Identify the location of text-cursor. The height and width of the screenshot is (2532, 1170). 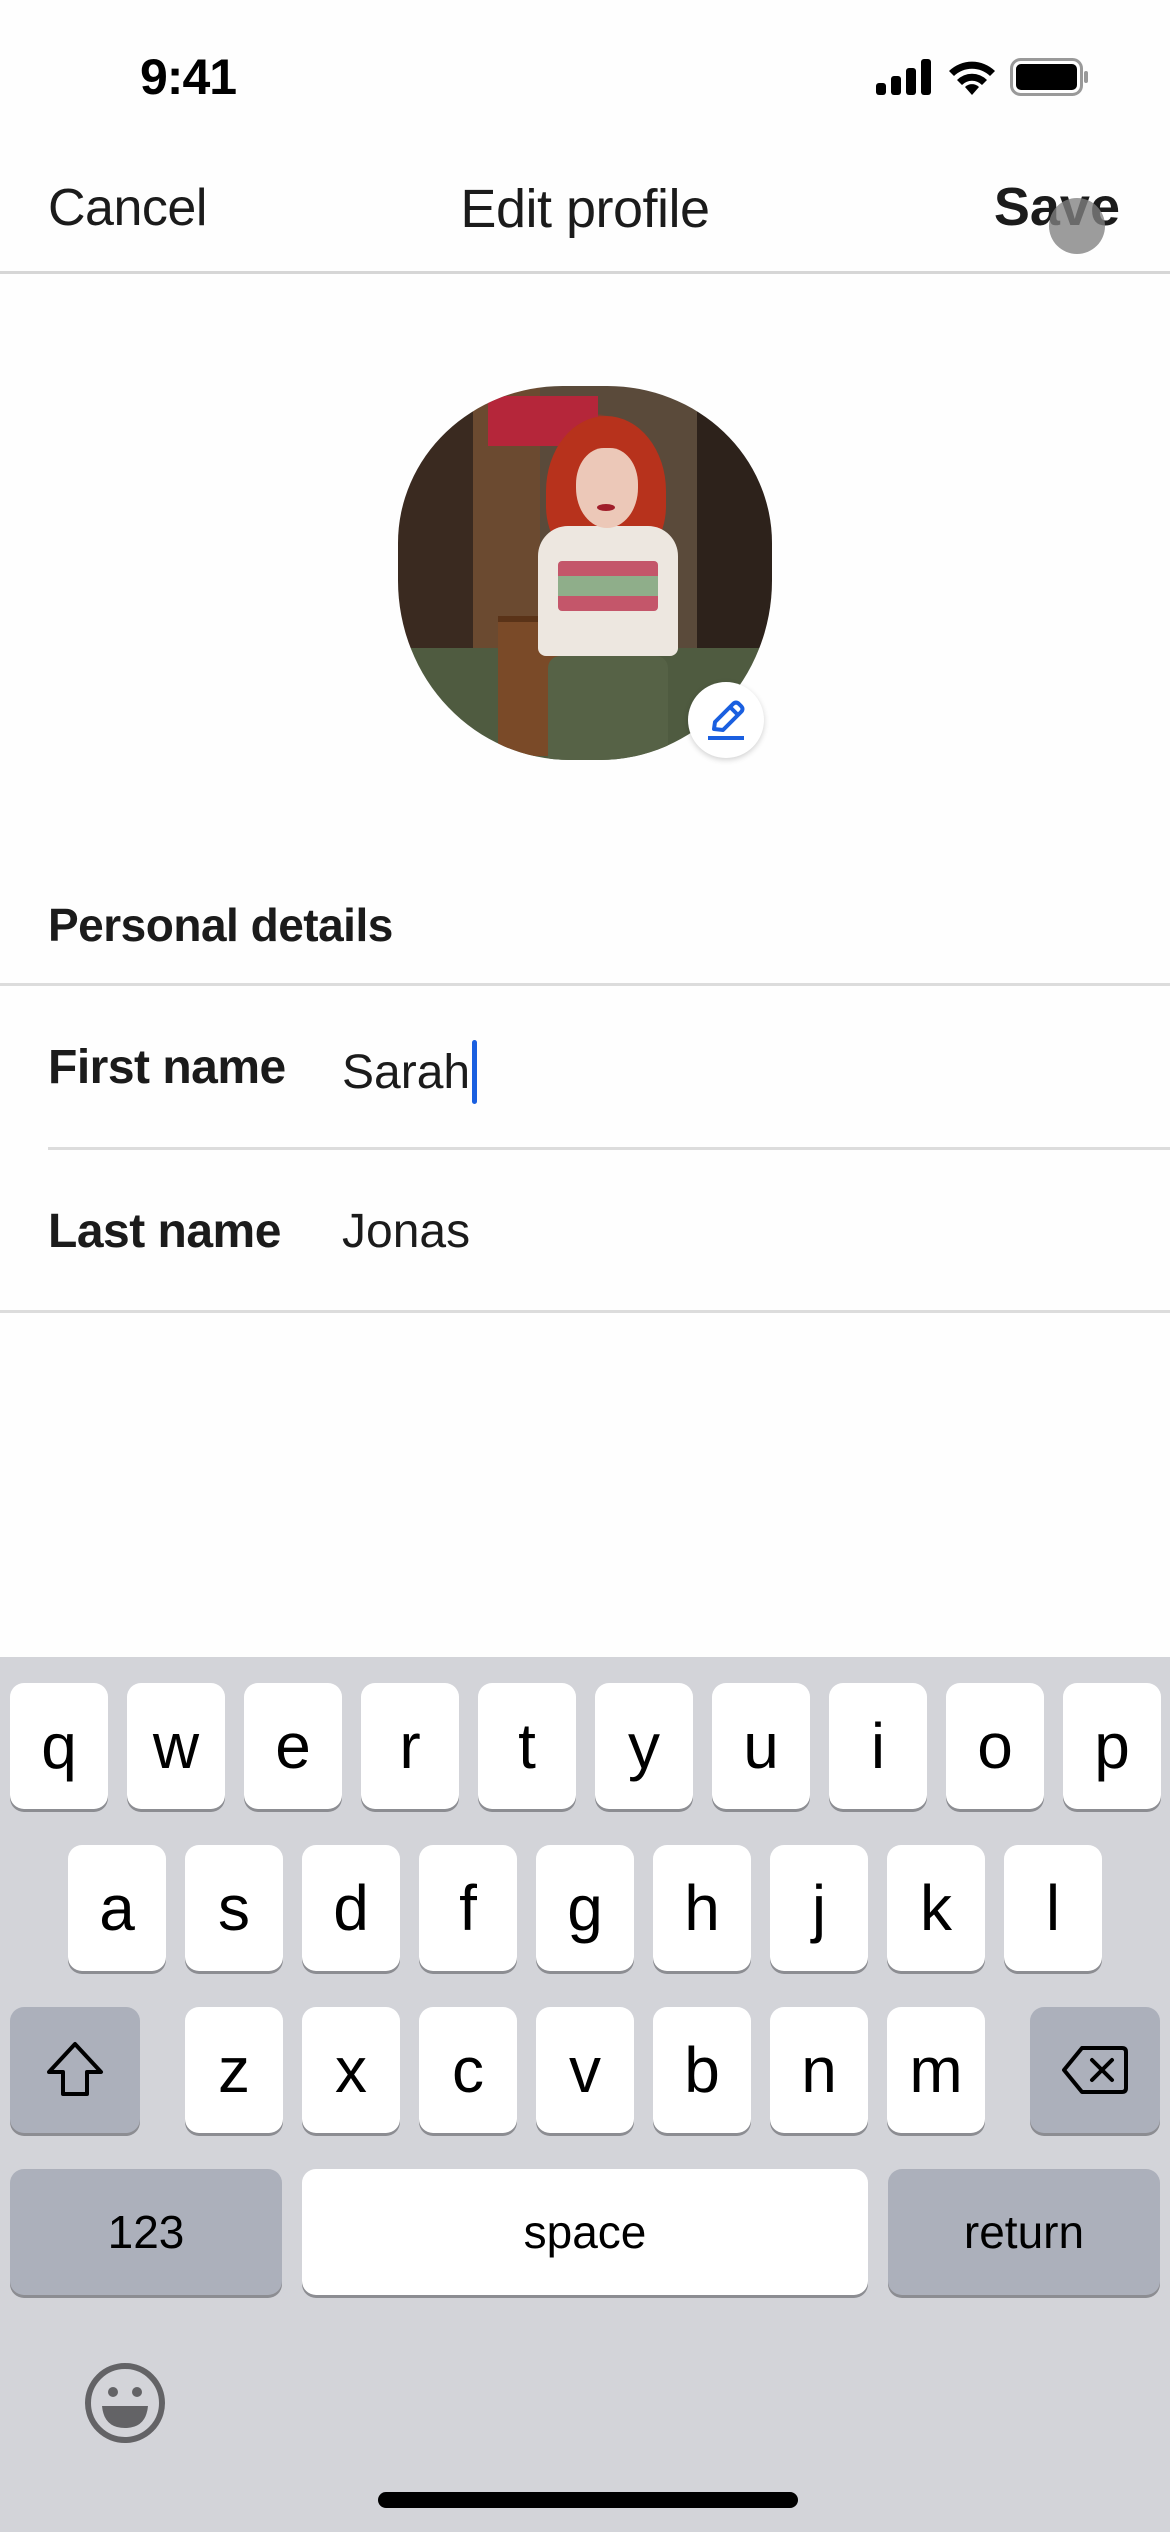
(475, 1072).